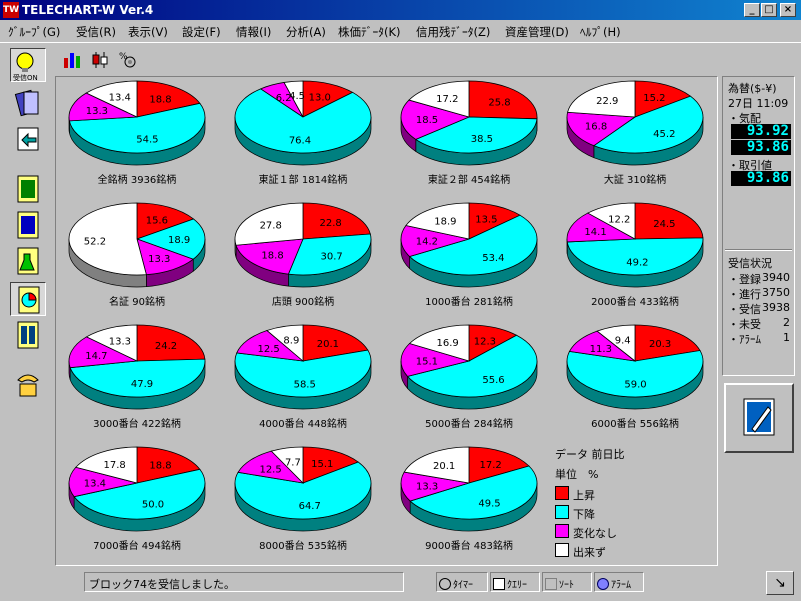 The width and height of the screenshot is (801, 601). Describe the element at coordinates (595, 533) in the screenshot. I see `legend-label-unchanged: 変化なし` at that location.